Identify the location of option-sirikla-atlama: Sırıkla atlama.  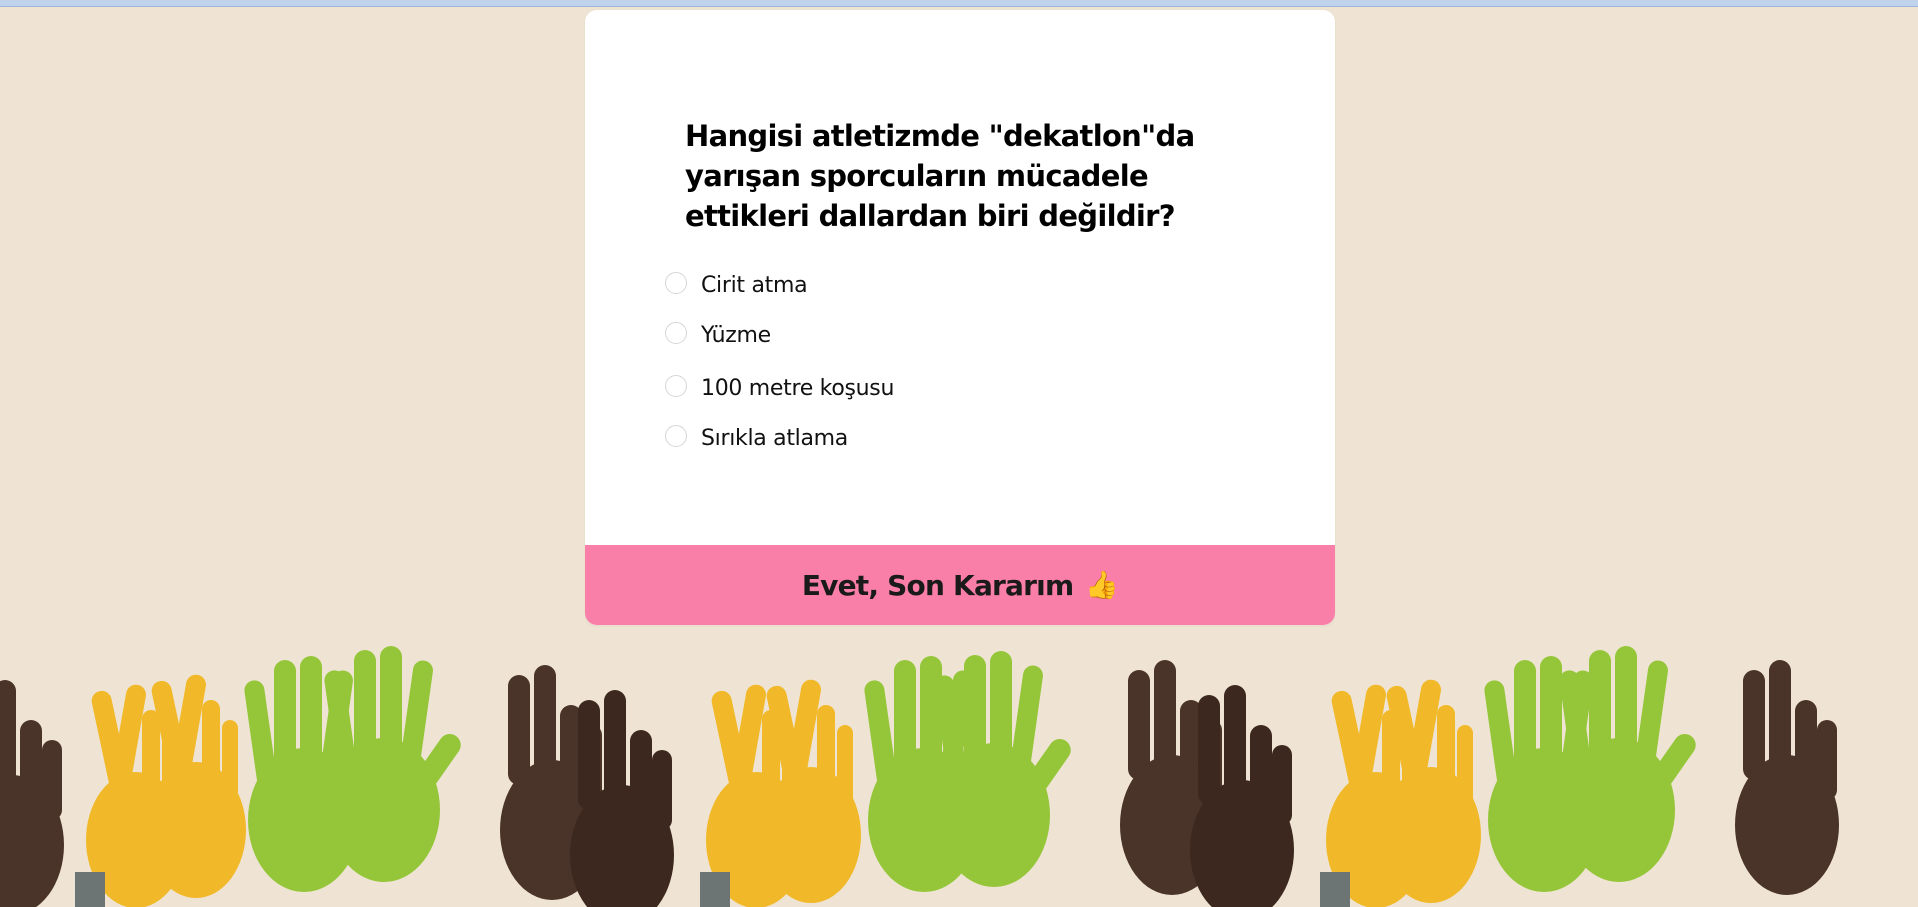
(779, 438).